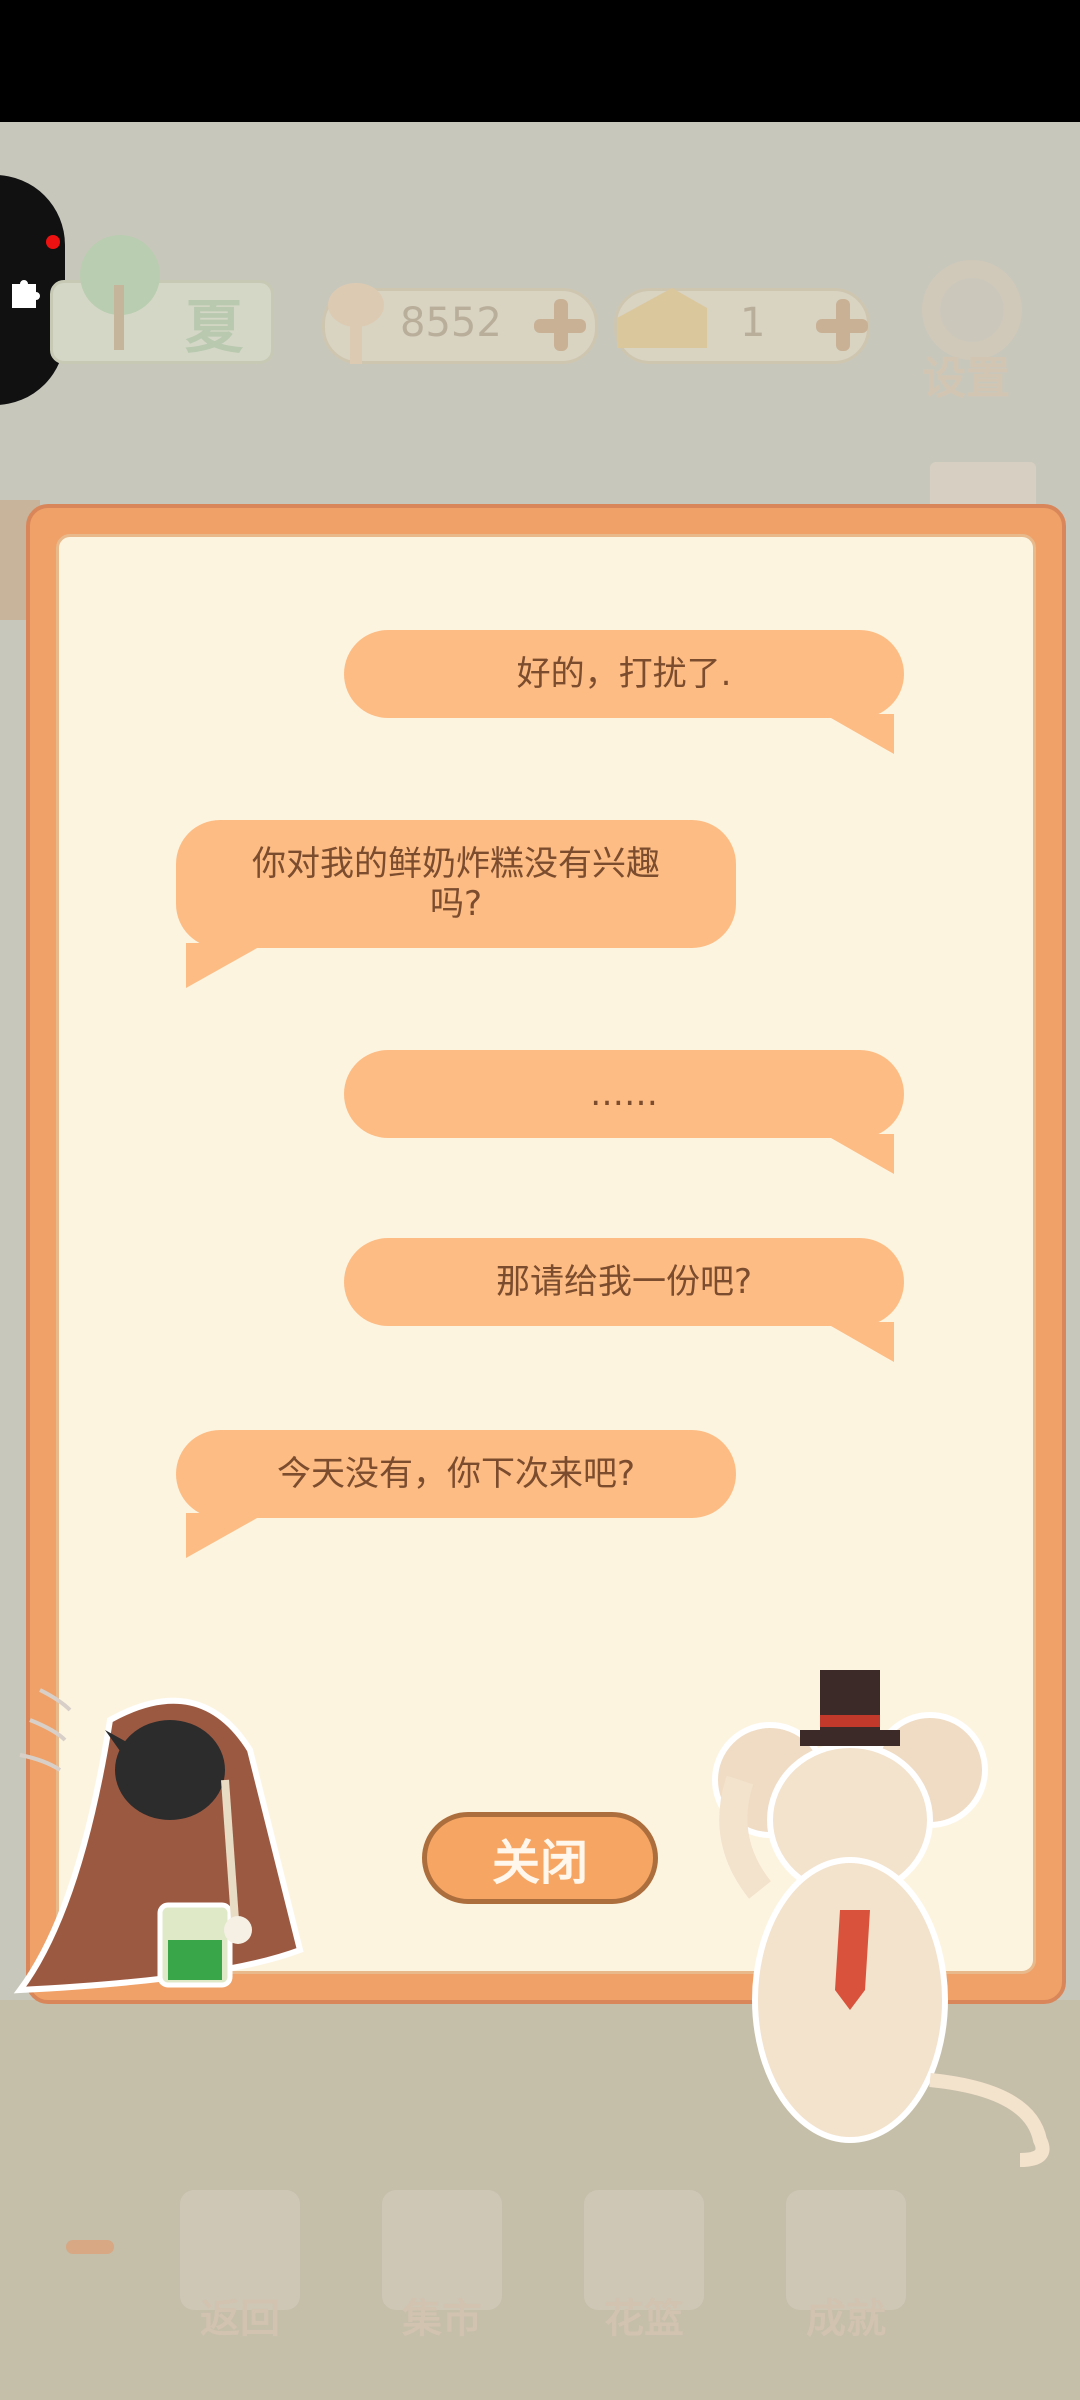  What do you see at coordinates (966, 378) in the screenshot?
I see `settings-label: 设置` at bounding box center [966, 378].